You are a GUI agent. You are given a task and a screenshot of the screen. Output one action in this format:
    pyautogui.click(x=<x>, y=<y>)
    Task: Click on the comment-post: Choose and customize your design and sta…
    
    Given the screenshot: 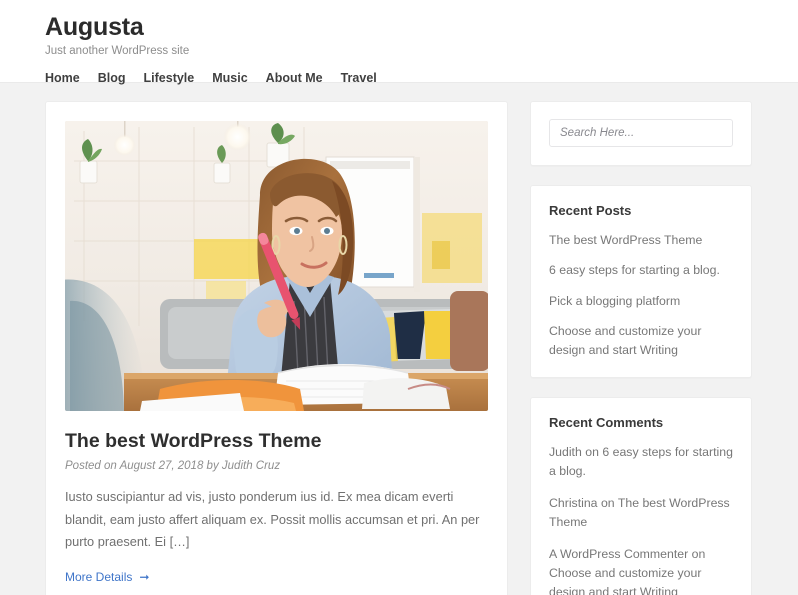 What is the action you would take?
    pyautogui.click(x=625, y=580)
    